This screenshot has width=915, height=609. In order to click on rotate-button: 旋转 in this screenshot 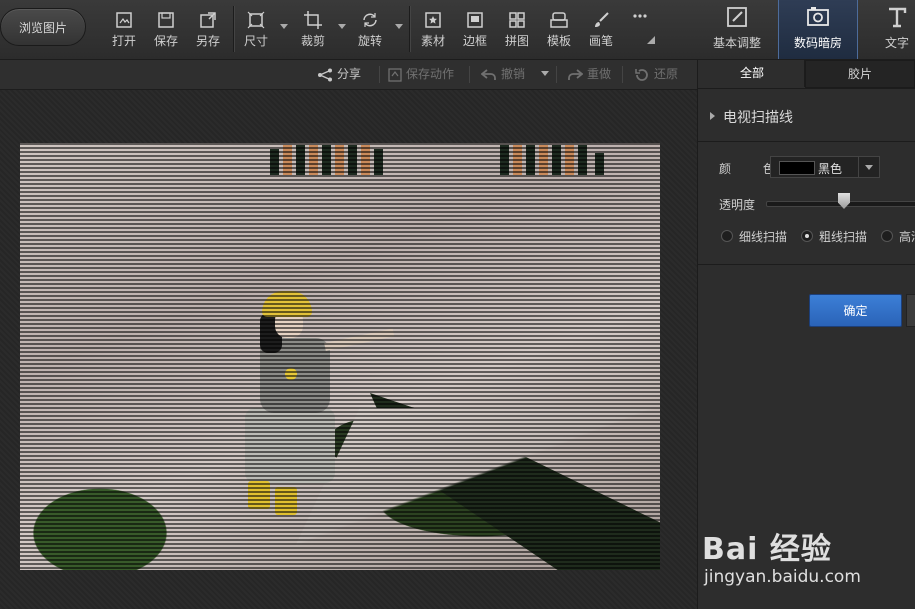, I will do `click(370, 31)`.